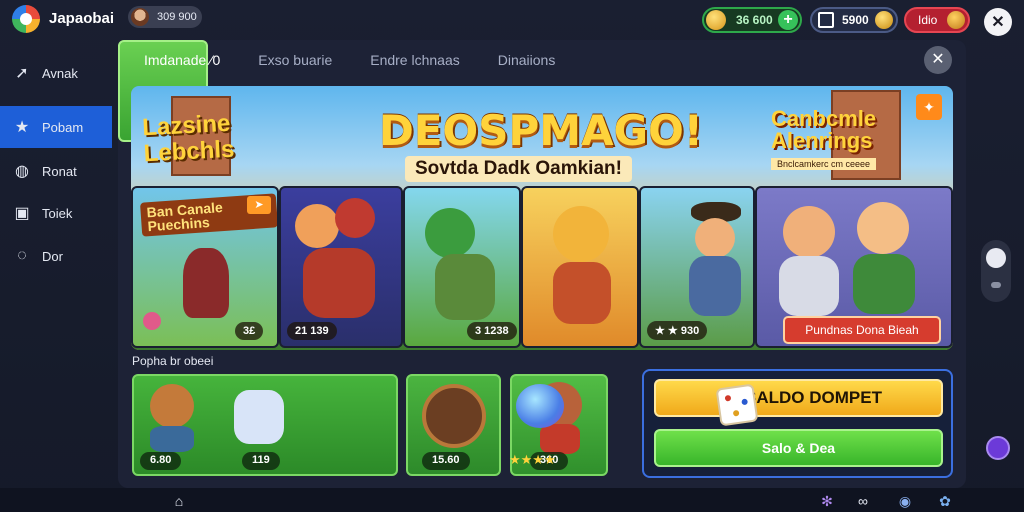  Describe the element at coordinates (813, 397) in the screenshot. I see `wallet-button-label: SALDO DOMPET` at that location.